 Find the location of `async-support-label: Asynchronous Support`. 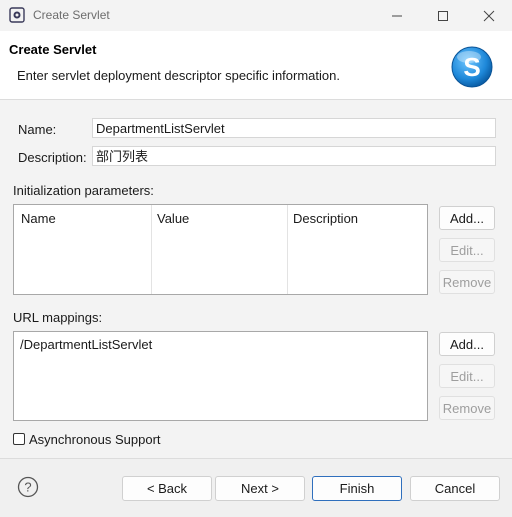

async-support-label: Asynchronous Support is located at coordinates (95, 439).